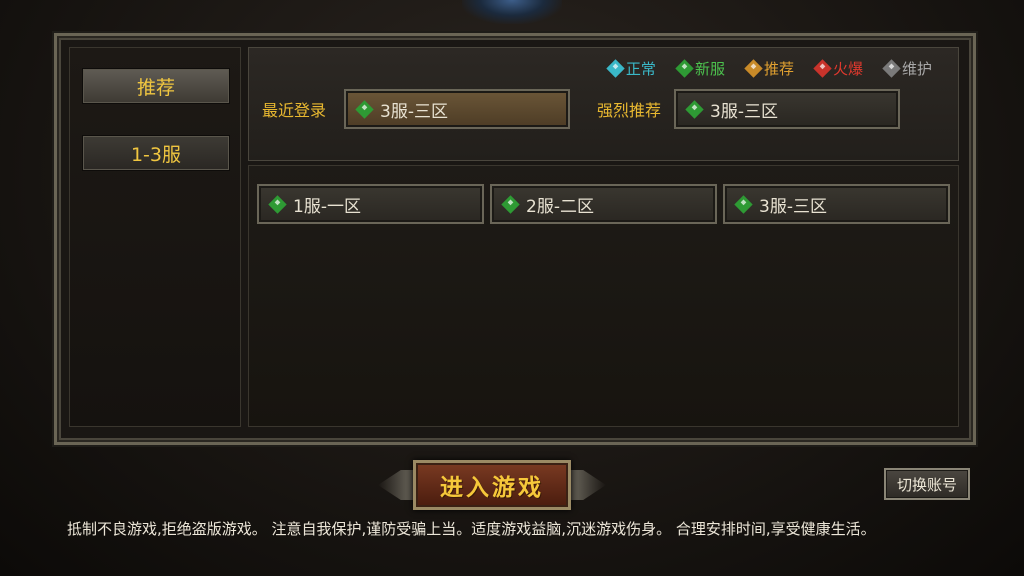 This screenshot has width=1024, height=576. What do you see at coordinates (294, 110) in the screenshot?
I see `recent-login-label: 最近登录` at bounding box center [294, 110].